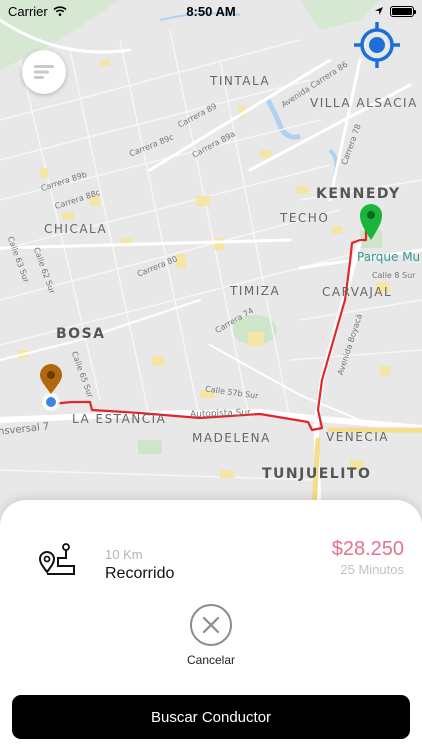  I want to click on map-label-tunjuelito: TUNJUELITO, so click(317, 474).